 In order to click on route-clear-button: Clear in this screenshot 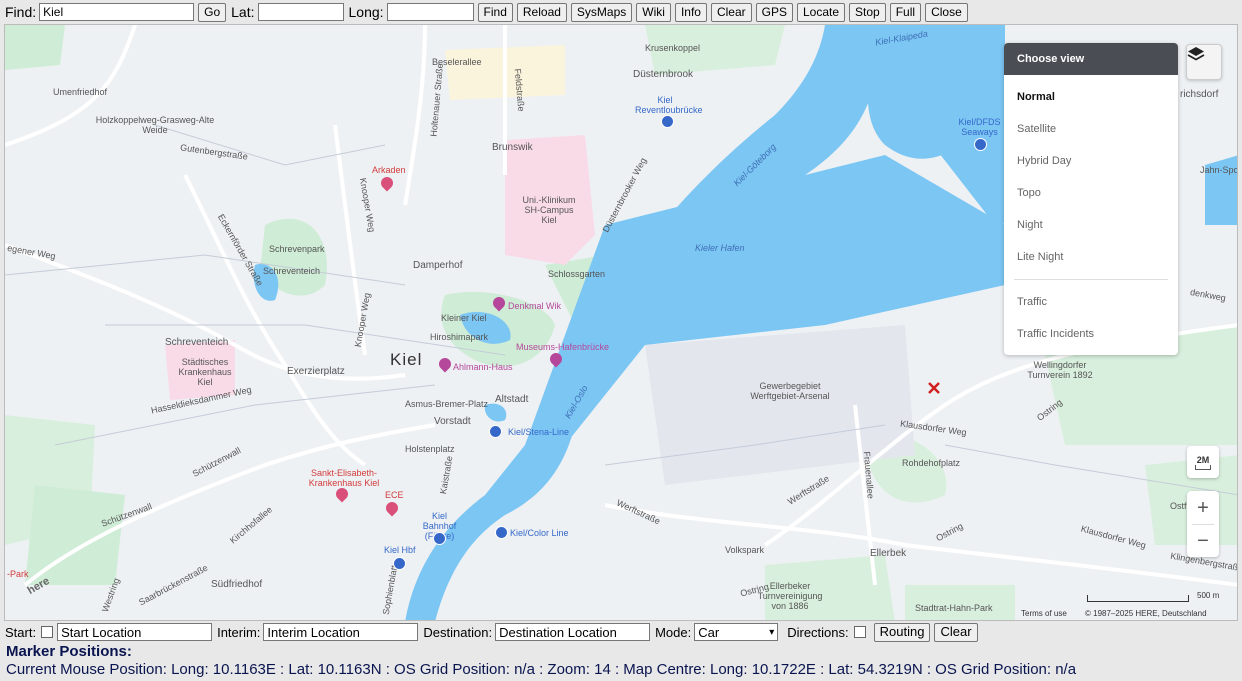, I will do `click(956, 632)`.